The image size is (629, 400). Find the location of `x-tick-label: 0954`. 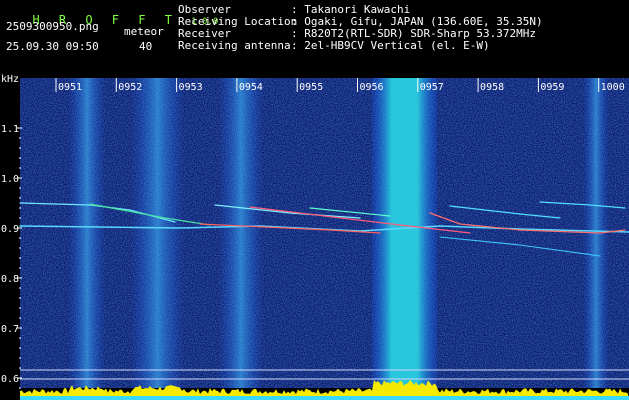

x-tick-label: 0954 is located at coordinates (251, 87).